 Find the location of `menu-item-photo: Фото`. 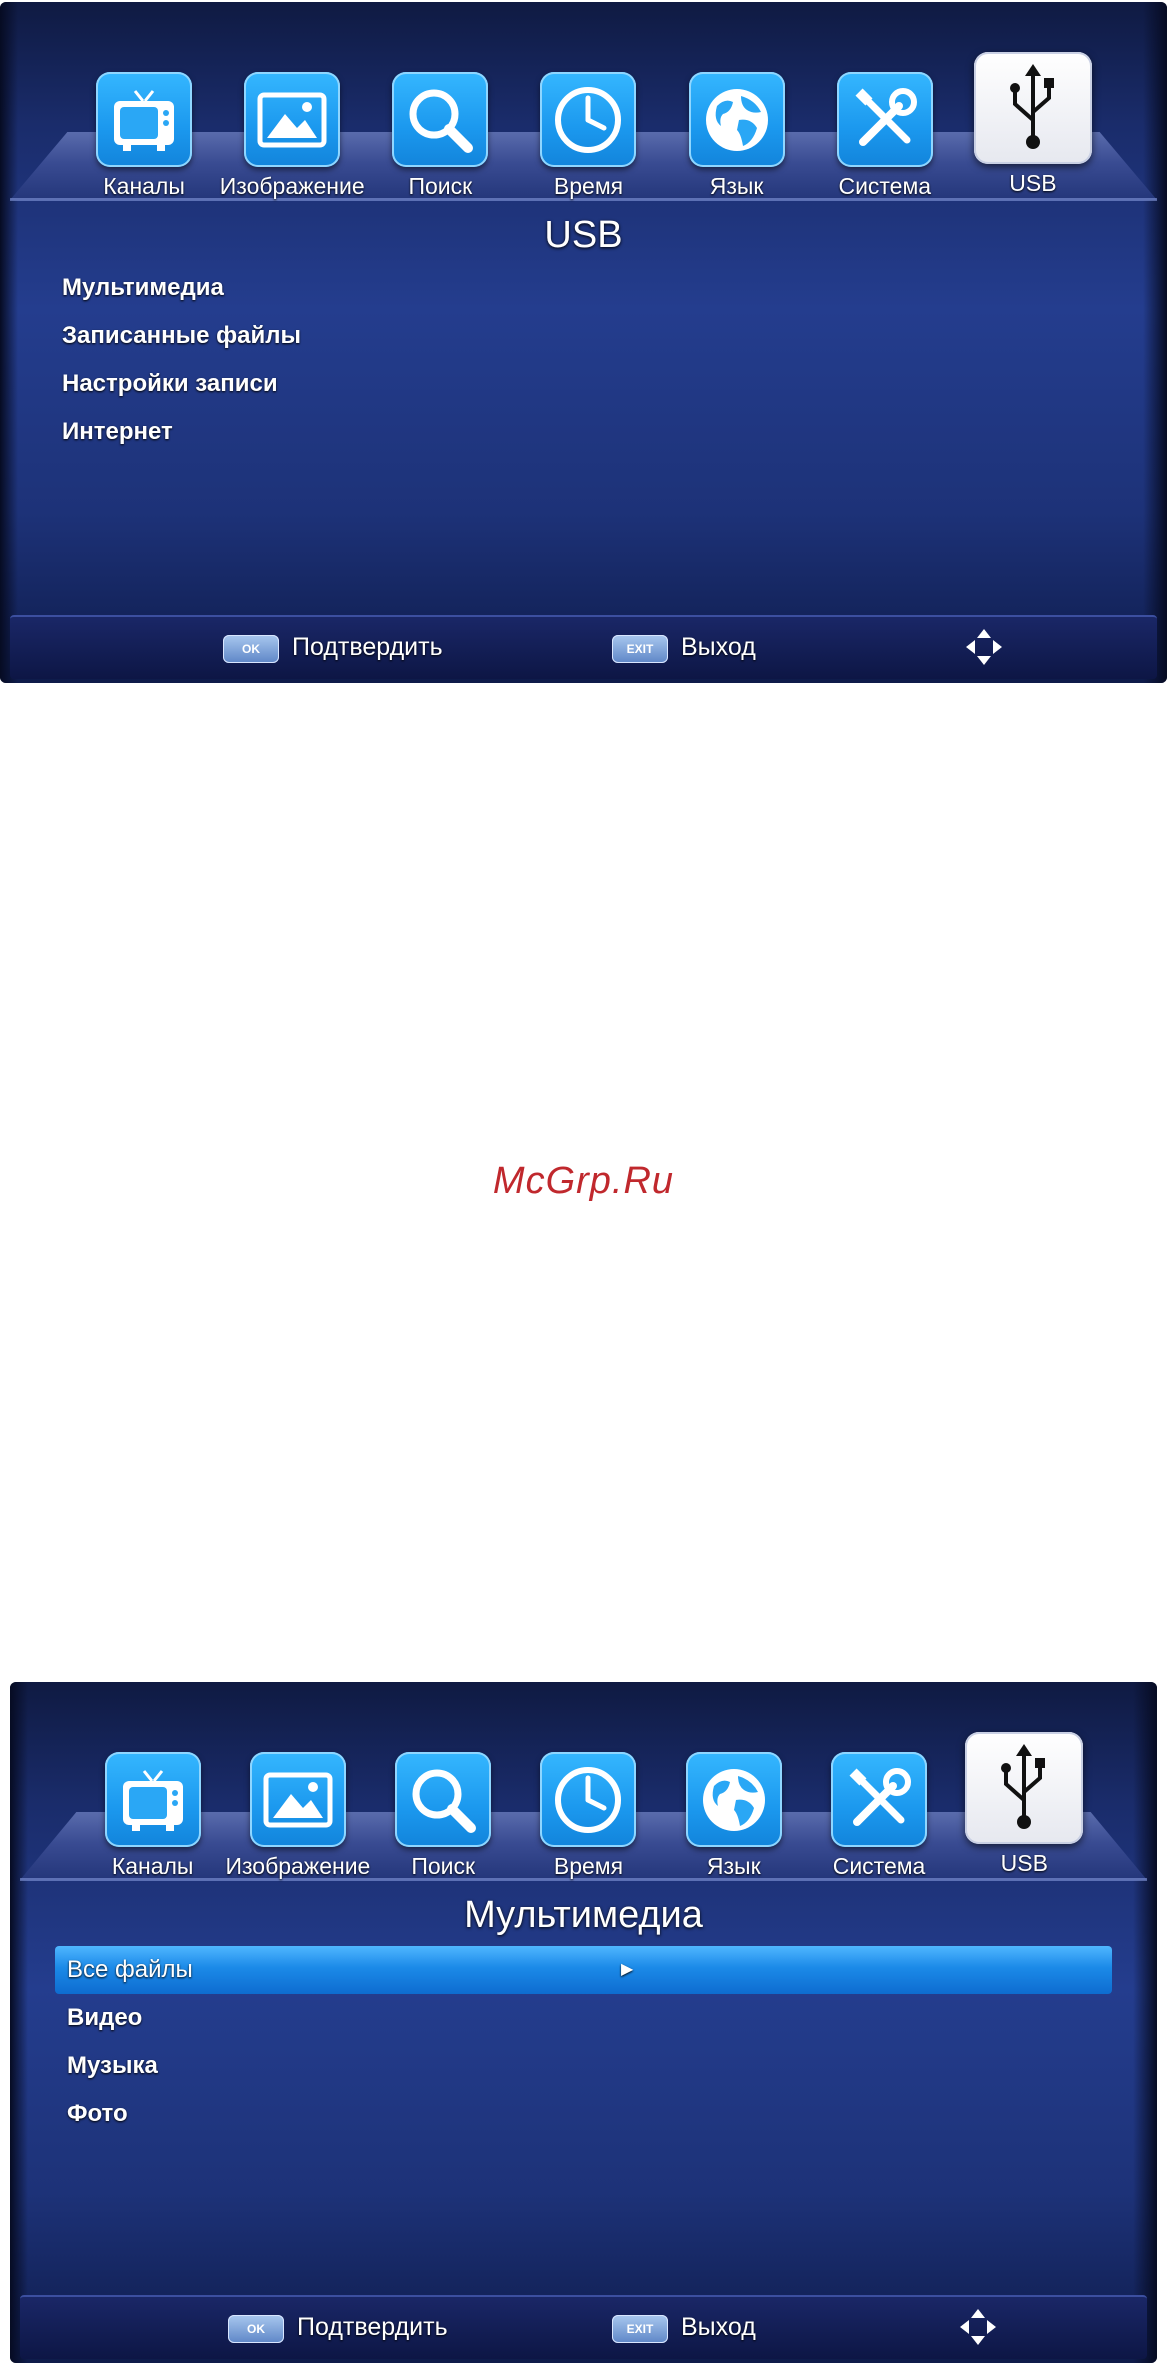

menu-item-photo: Фото is located at coordinates (583, 2114).